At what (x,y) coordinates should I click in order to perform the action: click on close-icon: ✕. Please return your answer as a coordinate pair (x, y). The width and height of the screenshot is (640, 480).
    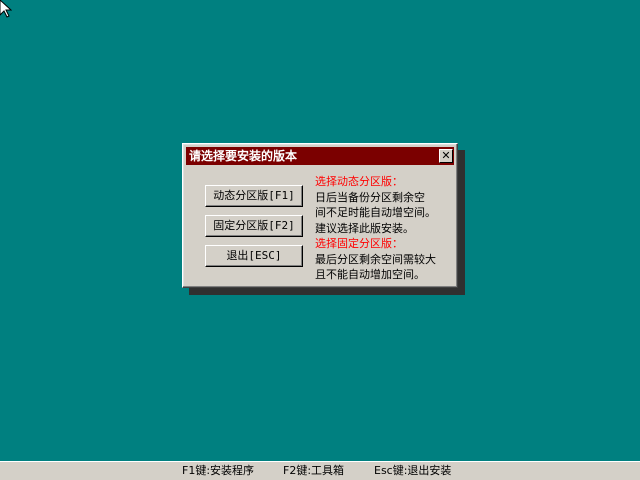
    Looking at the image, I should click on (446, 156).